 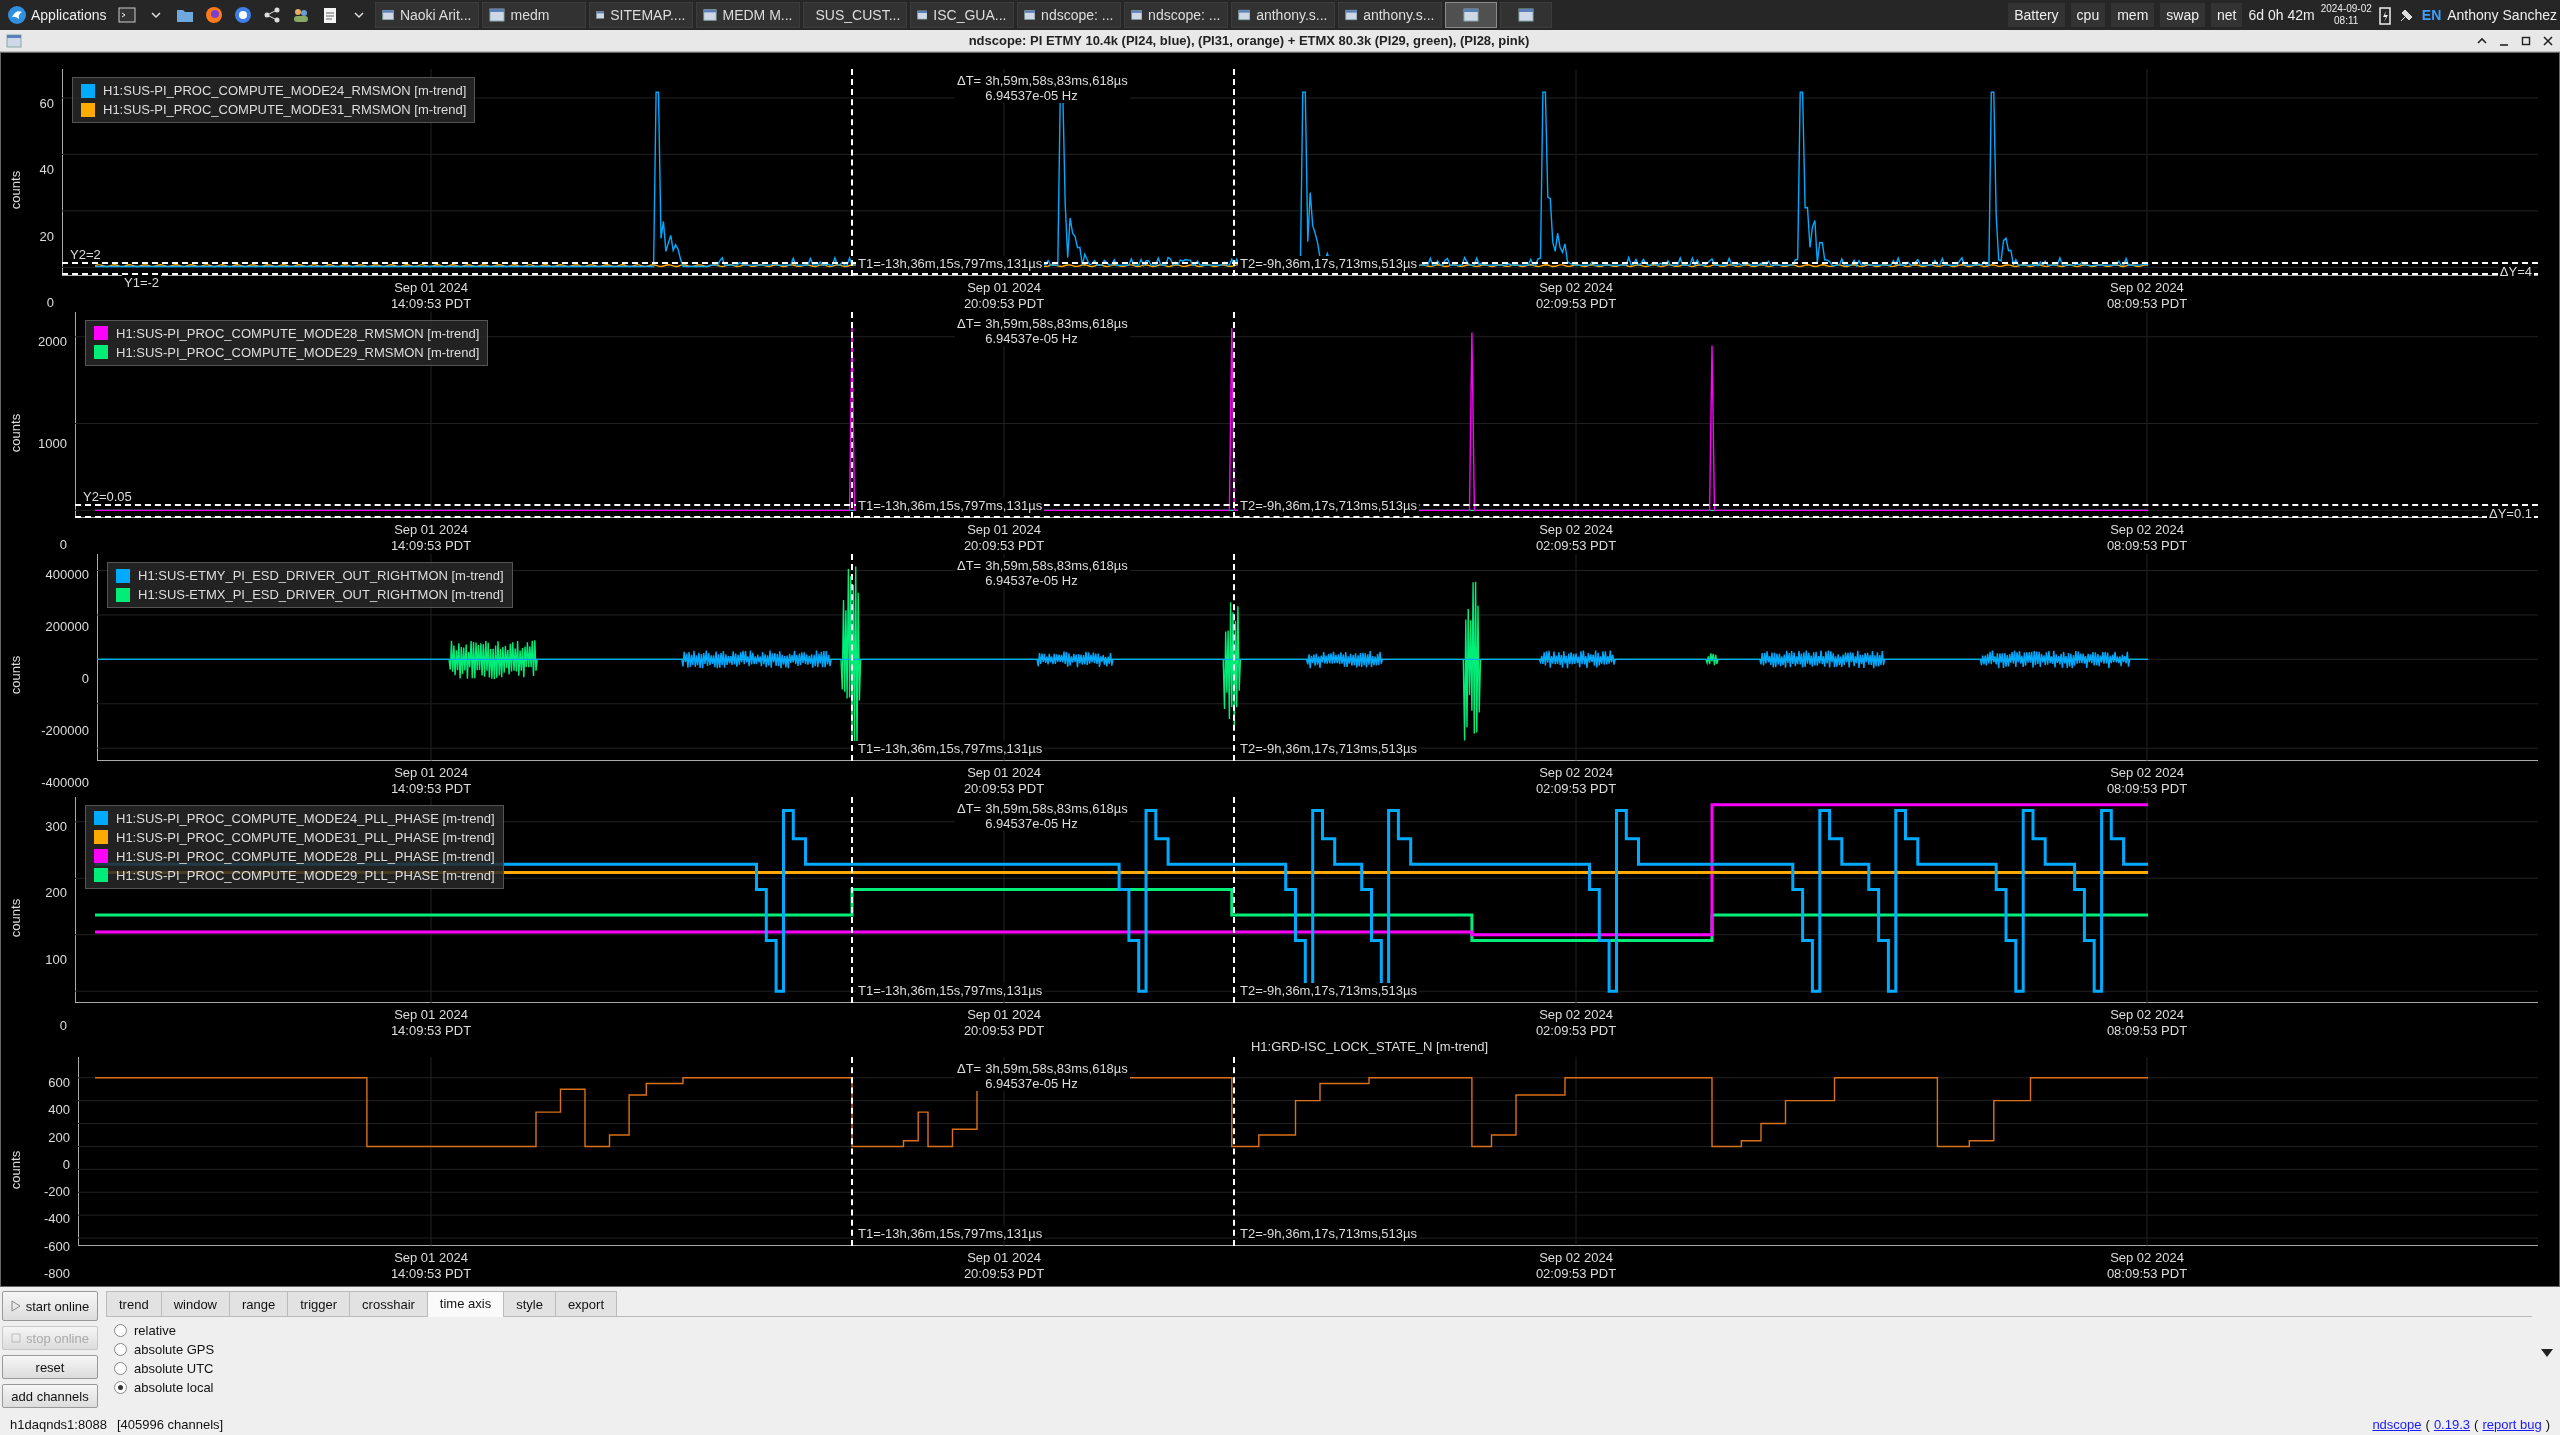 I want to click on tab: trigger, so click(x=319, y=1303).